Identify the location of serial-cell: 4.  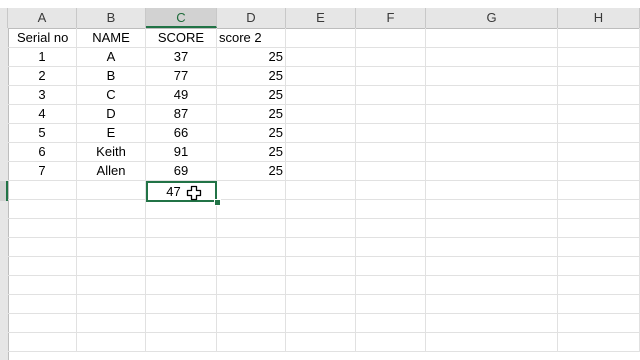
(42, 113).